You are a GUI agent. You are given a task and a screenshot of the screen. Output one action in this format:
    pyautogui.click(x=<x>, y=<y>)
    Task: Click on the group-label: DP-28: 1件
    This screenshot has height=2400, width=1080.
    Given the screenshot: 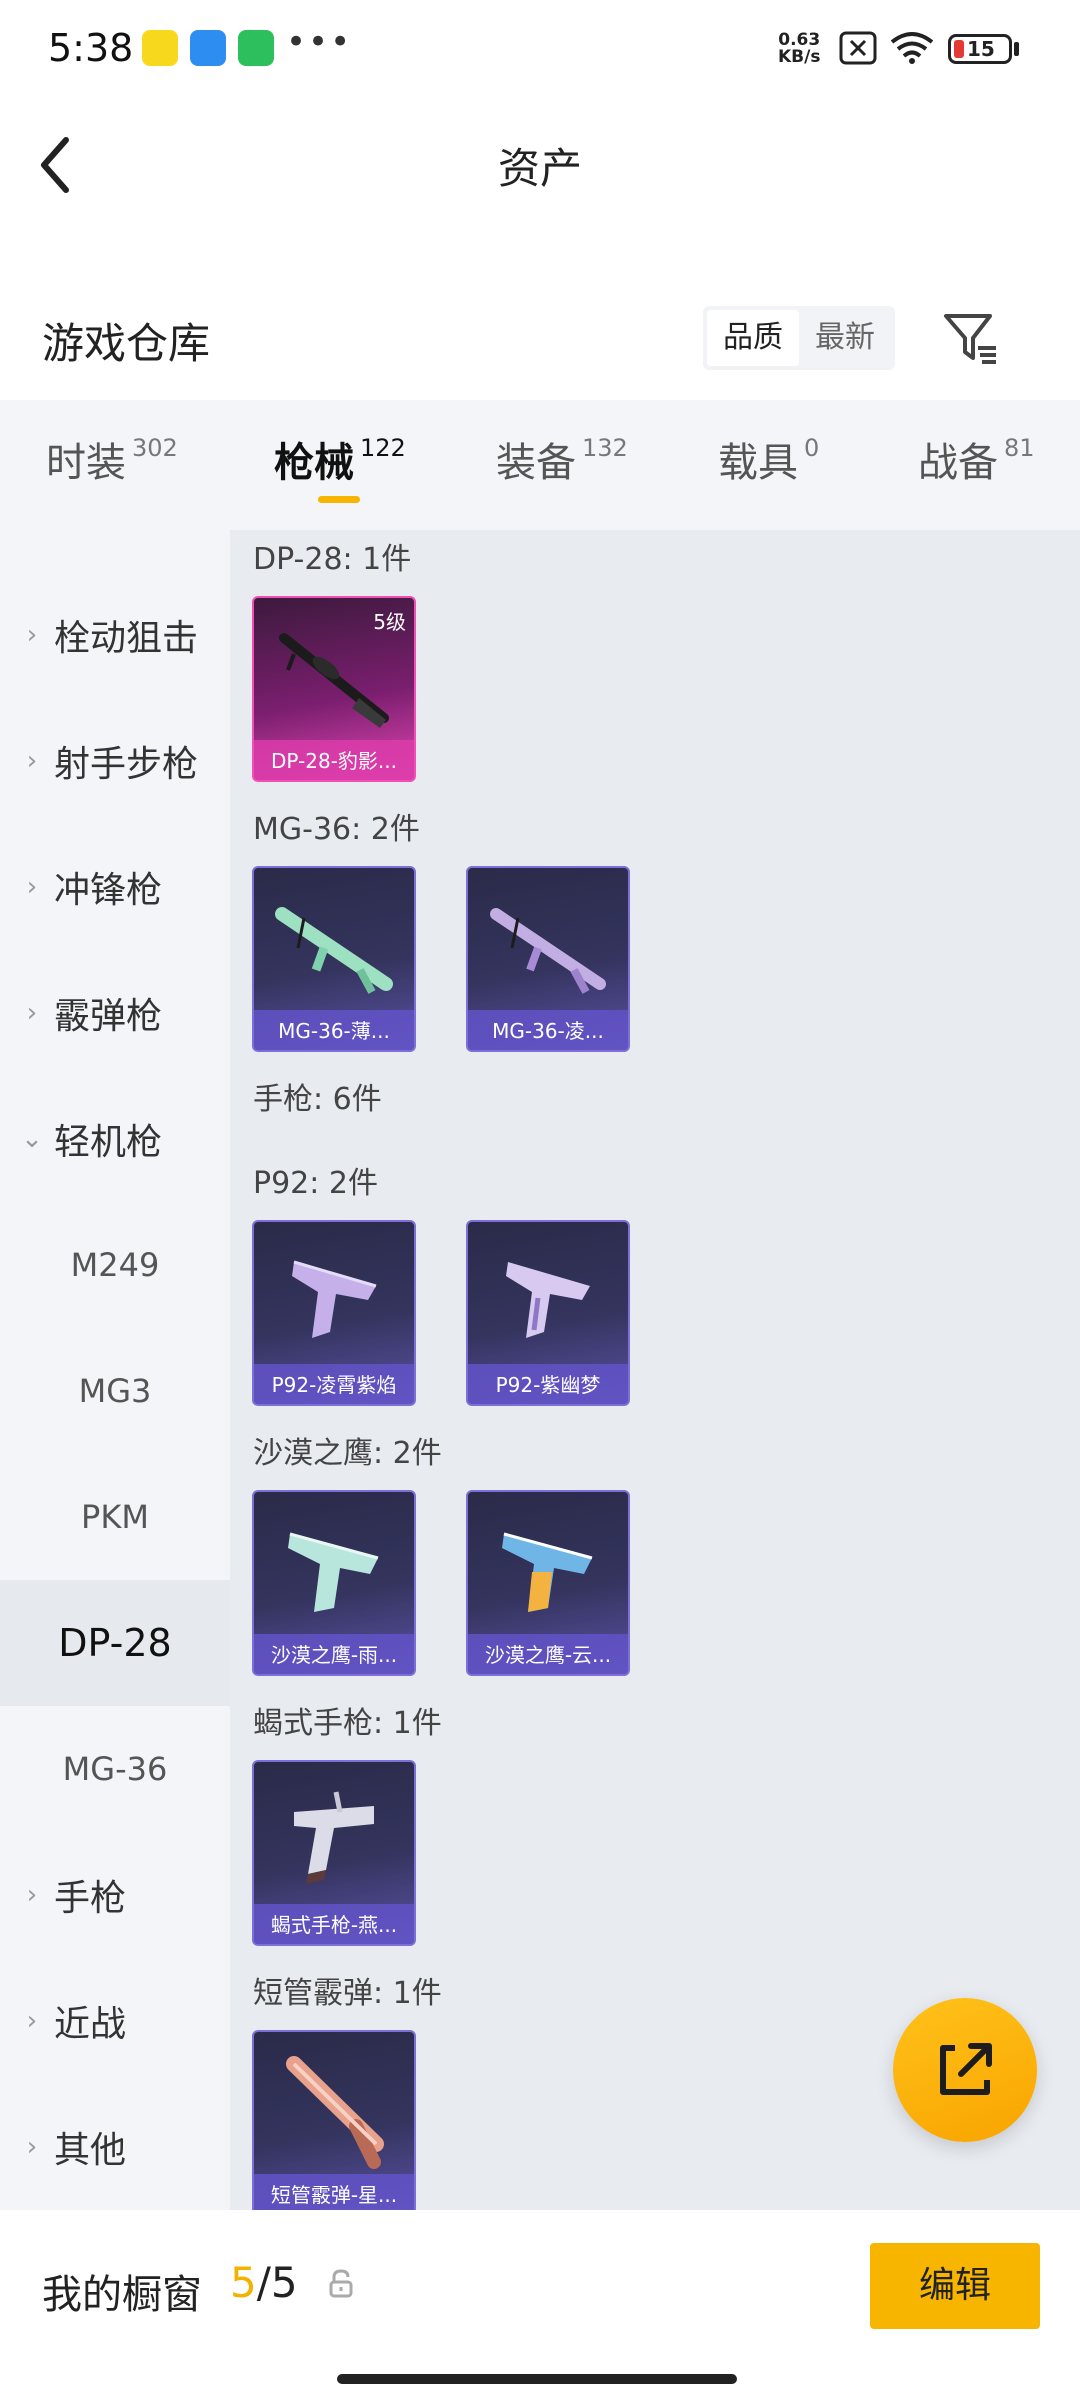 What is the action you would take?
    pyautogui.click(x=332, y=559)
    